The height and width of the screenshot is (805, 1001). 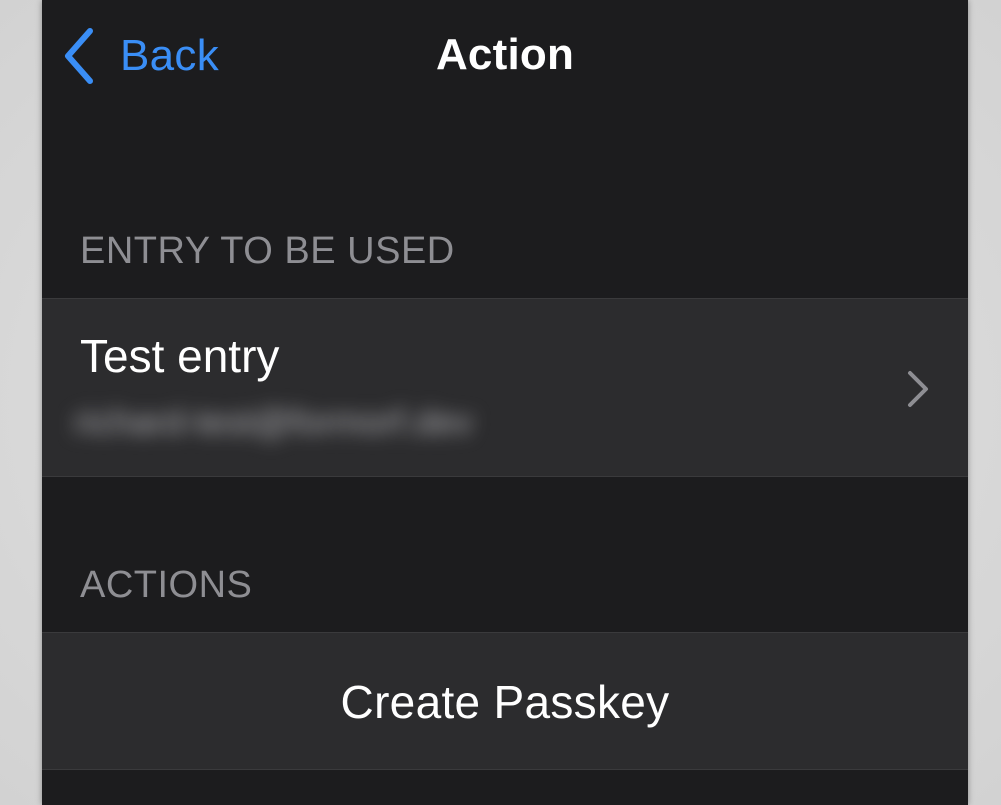 I want to click on section-header-actions: ACTIONS, so click(x=166, y=585).